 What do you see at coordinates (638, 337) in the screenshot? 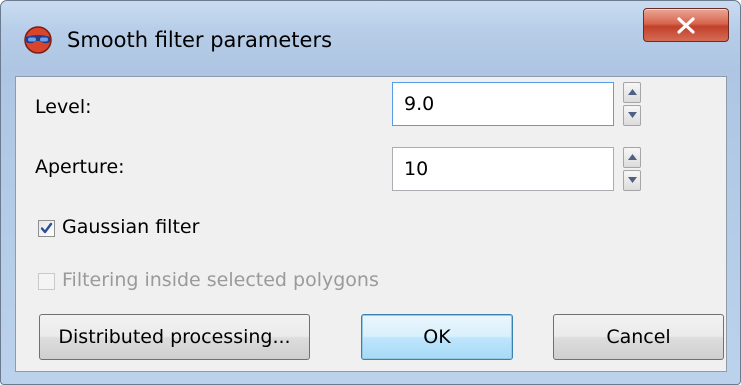
I see `cancel-button: Cancel` at bounding box center [638, 337].